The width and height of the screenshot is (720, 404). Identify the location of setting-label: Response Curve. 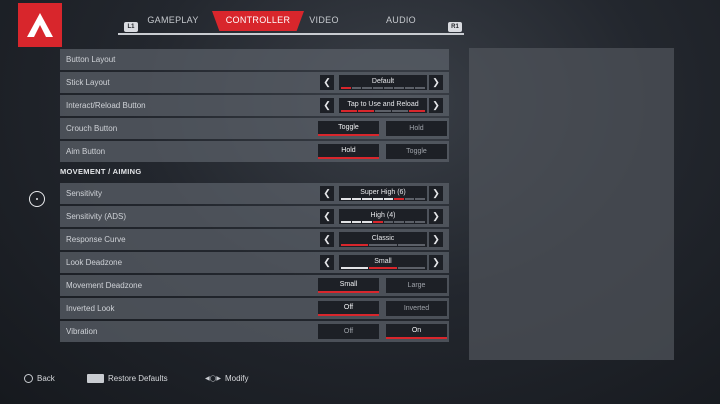
(96, 239).